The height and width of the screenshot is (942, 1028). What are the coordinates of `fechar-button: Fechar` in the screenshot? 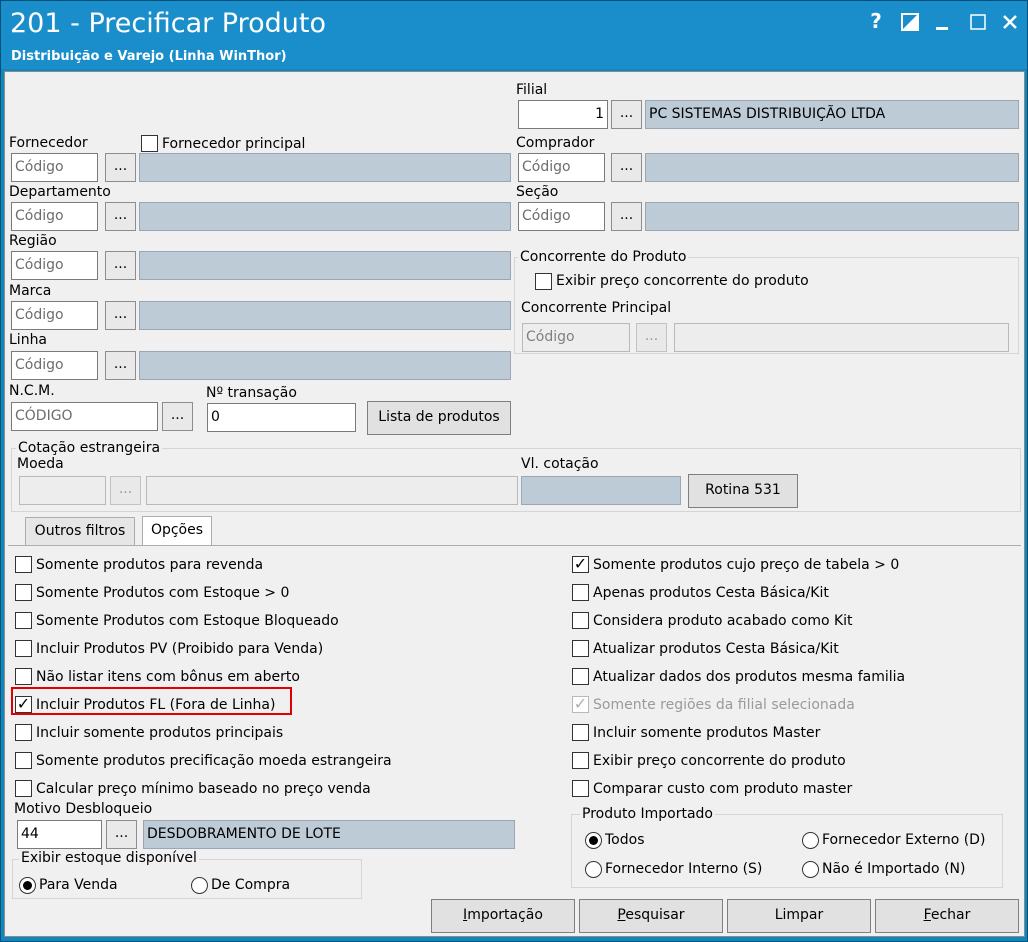 It's located at (947, 916).